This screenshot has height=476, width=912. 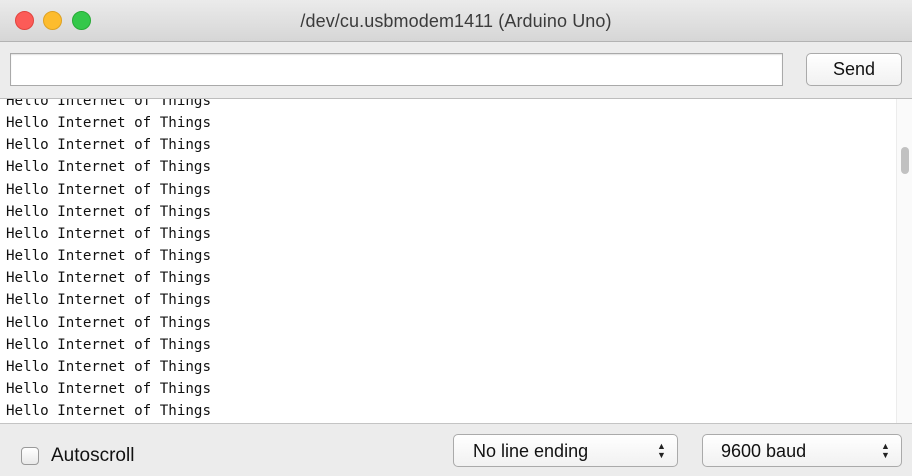 I want to click on line-ending-select: No line ending ▲ ▼, so click(x=565, y=450).